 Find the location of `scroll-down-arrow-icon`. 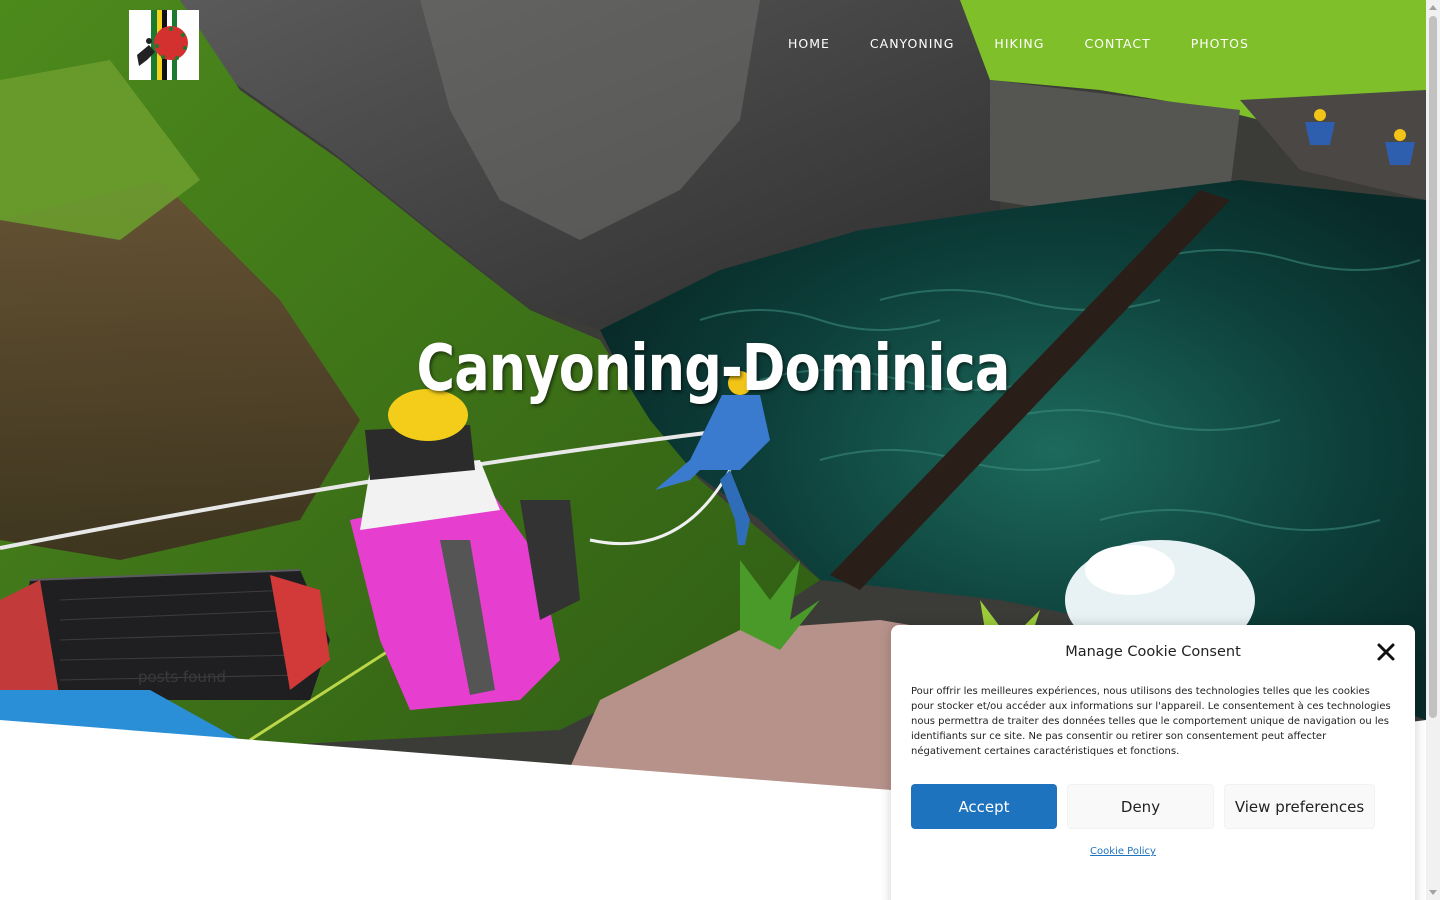

scroll-down-arrow-icon is located at coordinates (1433, 892).